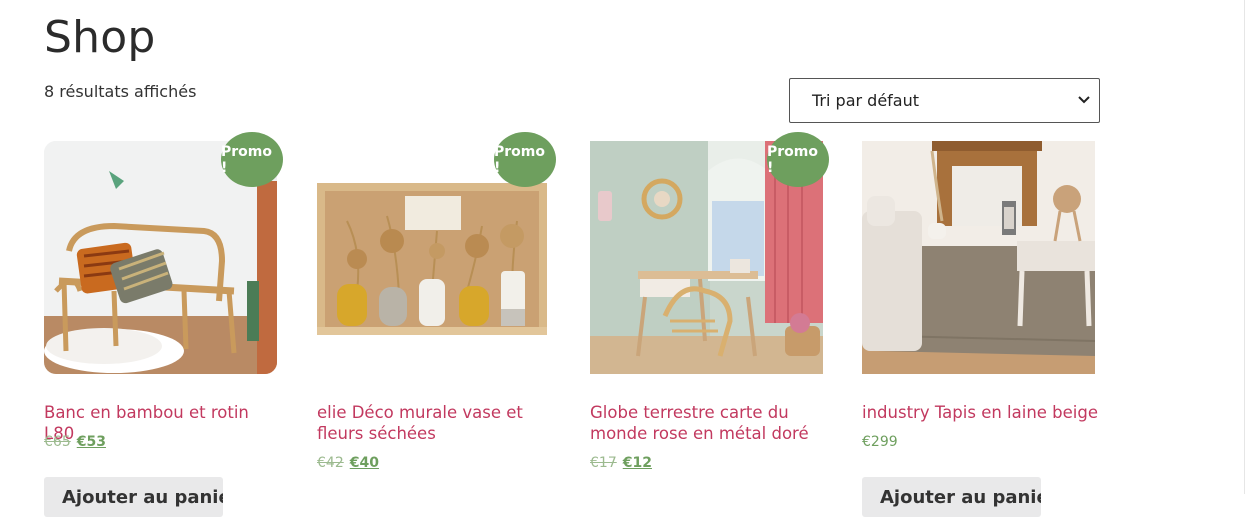  Describe the element at coordinates (1244, 247) in the screenshot. I see `content-edge-divider` at that location.